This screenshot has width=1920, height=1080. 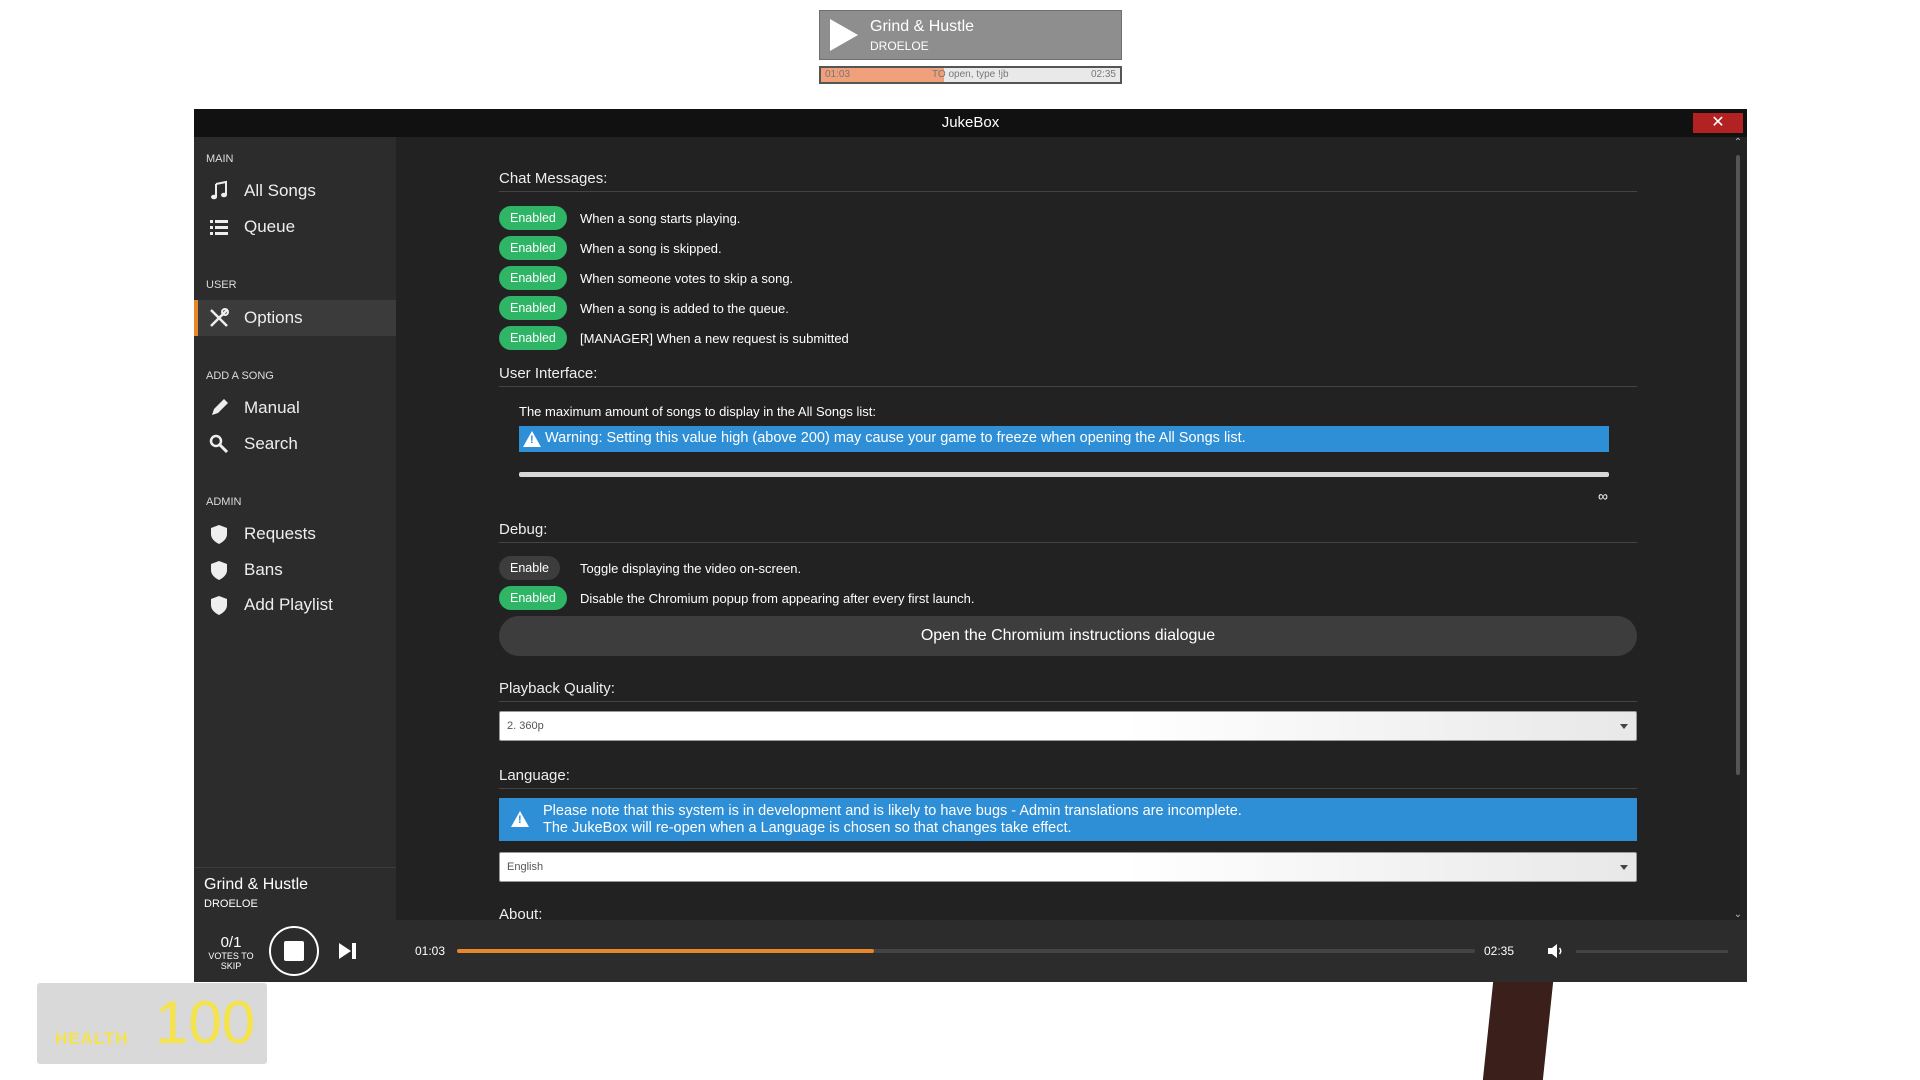 What do you see at coordinates (533, 218) in the screenshot?
I see `toggle-song-starts: Enabled` at bounding box center [533, 218].